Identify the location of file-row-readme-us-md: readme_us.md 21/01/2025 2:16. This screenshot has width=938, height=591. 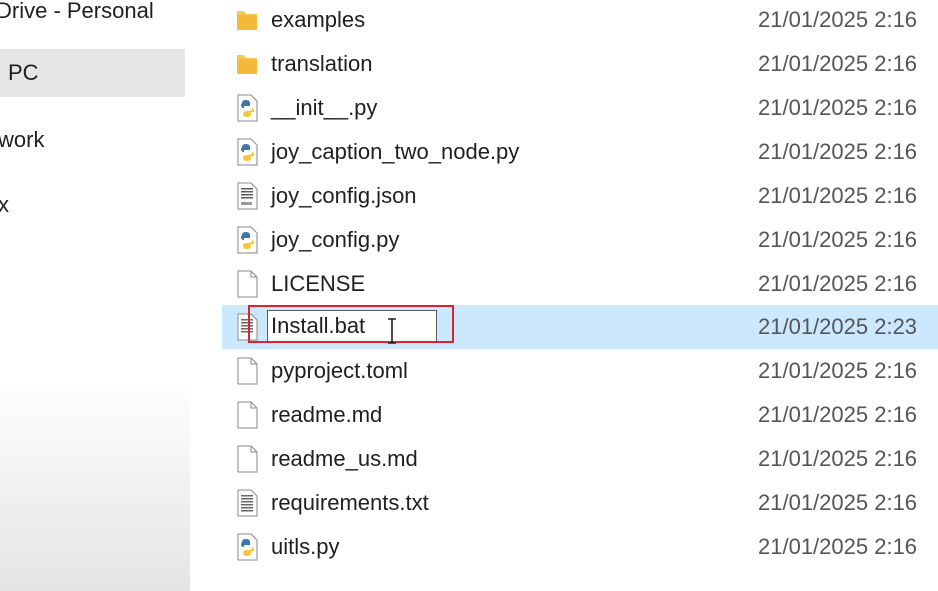
(580, 459).